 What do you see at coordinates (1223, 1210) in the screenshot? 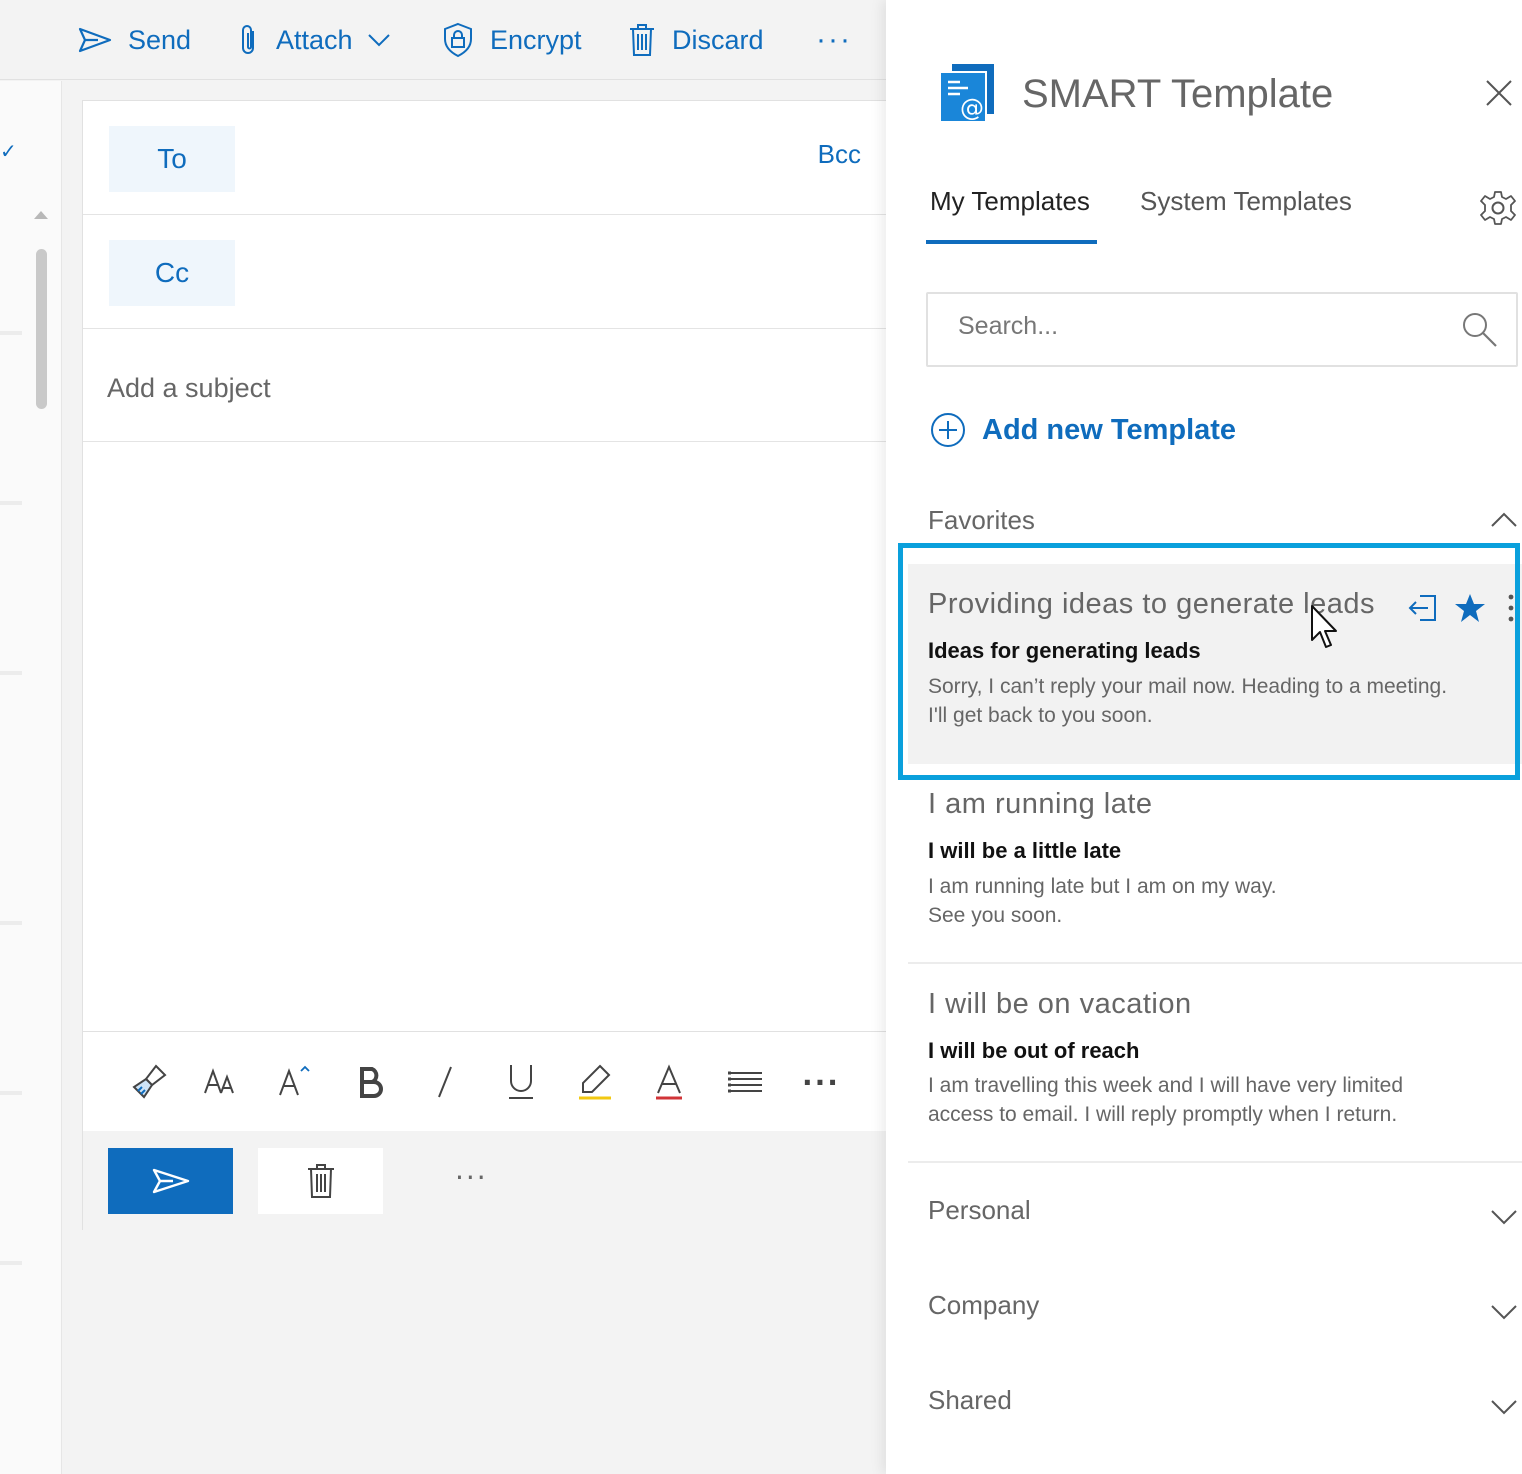
I see `section-personal: Personal` at bounding box center [1223, 1210].